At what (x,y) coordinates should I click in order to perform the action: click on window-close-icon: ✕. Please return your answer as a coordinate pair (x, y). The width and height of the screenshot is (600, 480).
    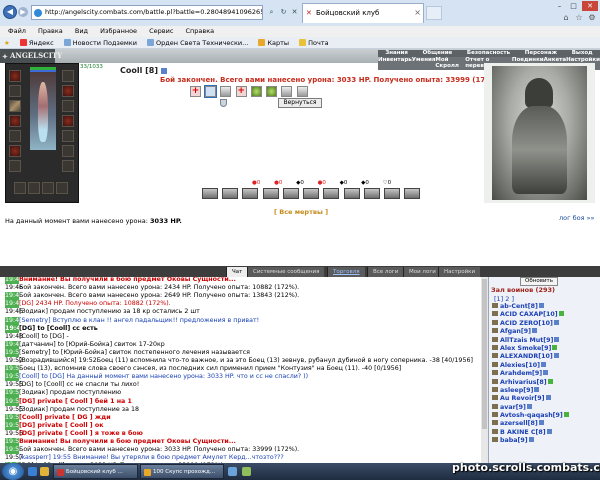
    Looking at the image, I should click on (590, 6).